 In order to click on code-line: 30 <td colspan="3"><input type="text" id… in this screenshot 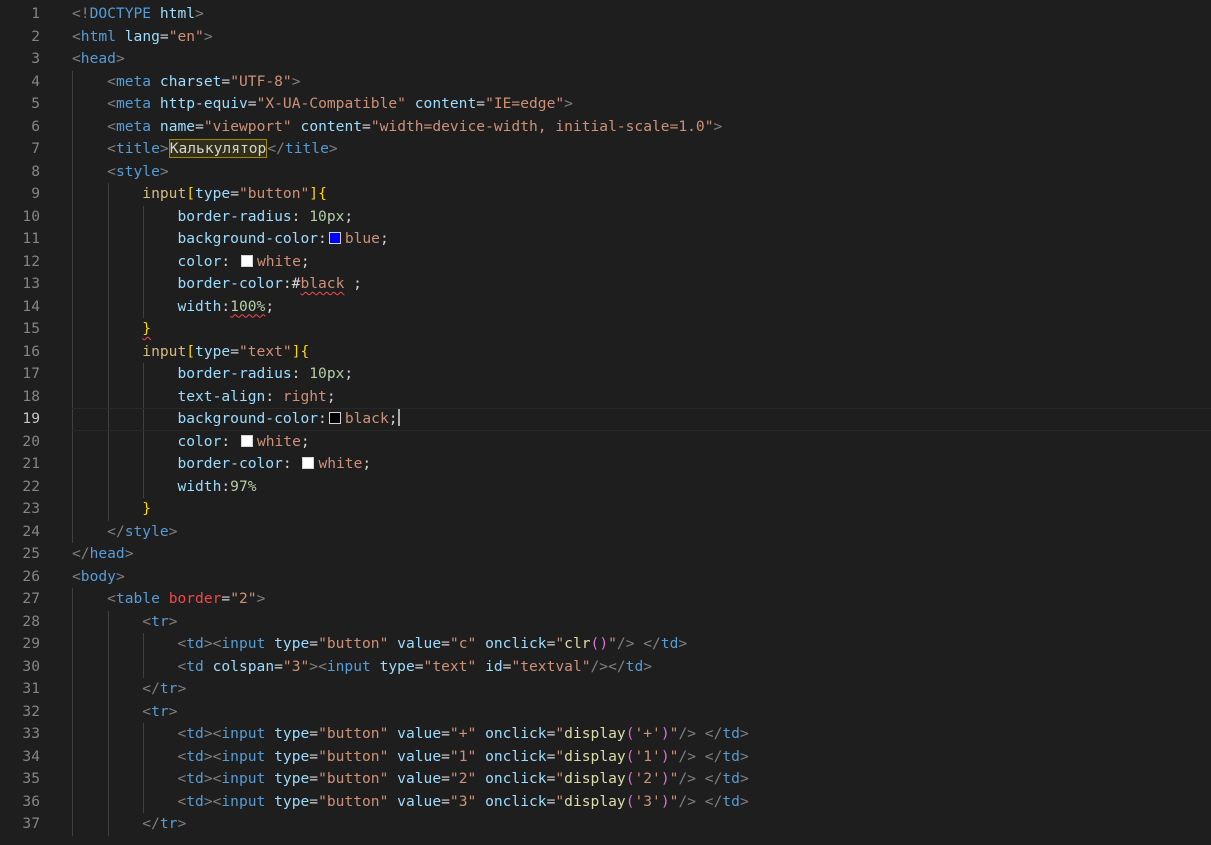, I will do `click(605, 667)`.